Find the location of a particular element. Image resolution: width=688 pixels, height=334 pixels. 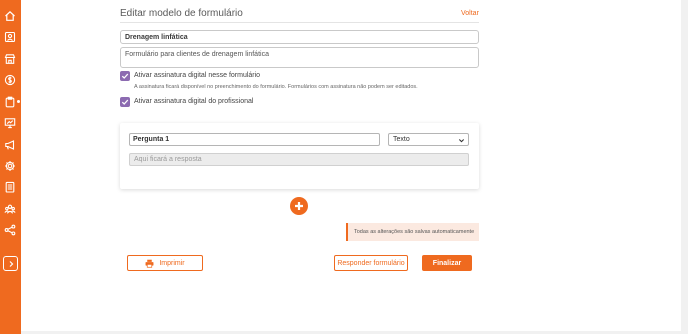

chevron-down-icon is located at coordinates (461, 141).